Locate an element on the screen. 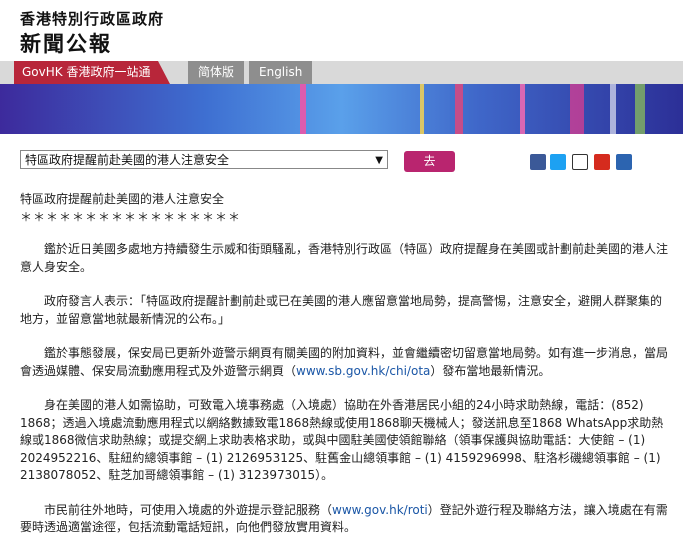 The width and height of the screenshot is (683, 555). chevron-down-icon: ▼ is located at coordinates (379, 160).